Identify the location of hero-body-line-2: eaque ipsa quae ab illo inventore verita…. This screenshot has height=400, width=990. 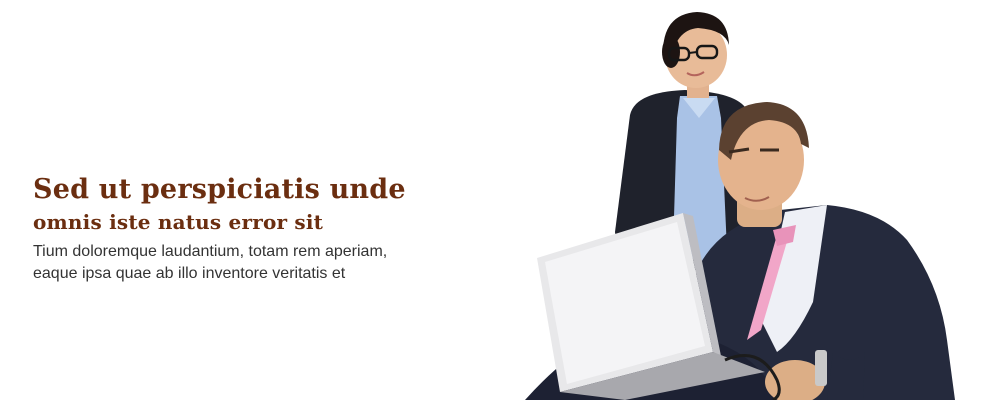
(189, 273).